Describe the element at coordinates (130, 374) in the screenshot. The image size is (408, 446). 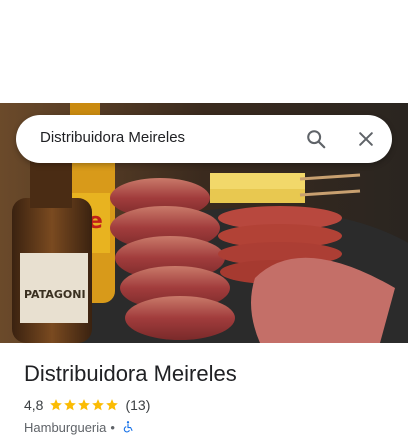
I see `place-title: Distribuidora Meireles` at that location.